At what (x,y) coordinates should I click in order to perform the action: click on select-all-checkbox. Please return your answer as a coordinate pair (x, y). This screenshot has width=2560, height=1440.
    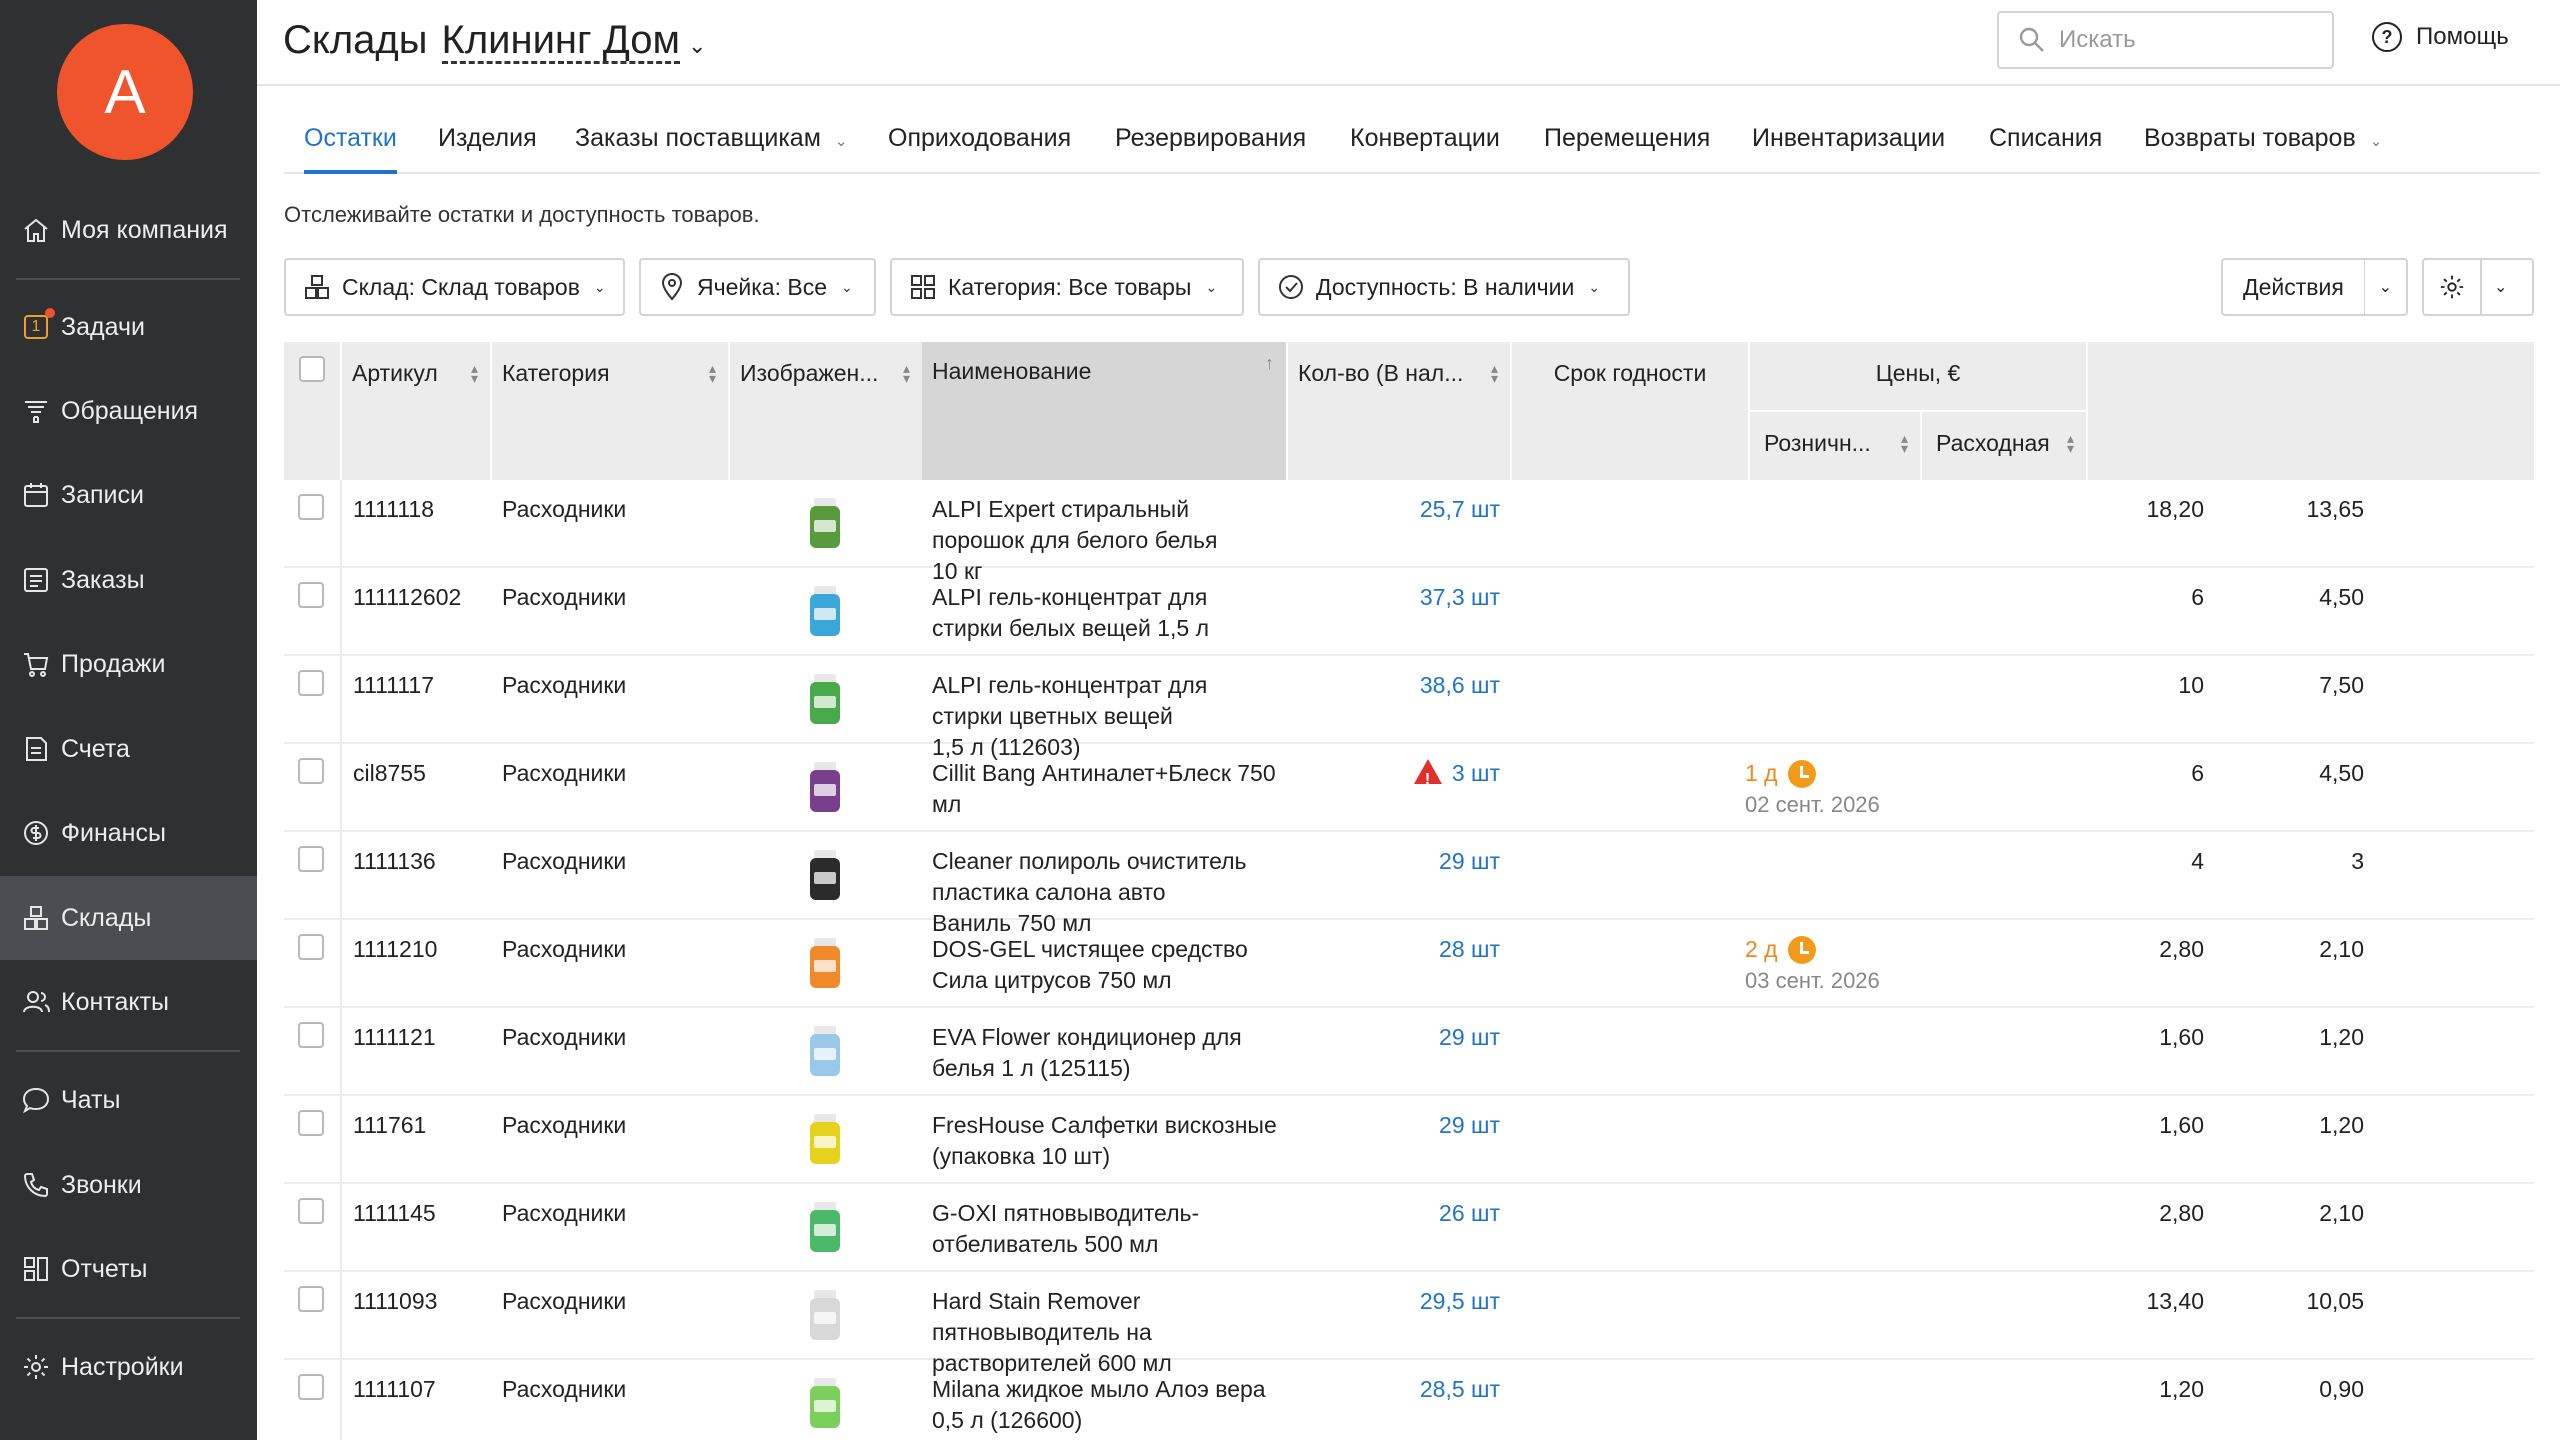
    Looking at the image, I should click on (312, 369).